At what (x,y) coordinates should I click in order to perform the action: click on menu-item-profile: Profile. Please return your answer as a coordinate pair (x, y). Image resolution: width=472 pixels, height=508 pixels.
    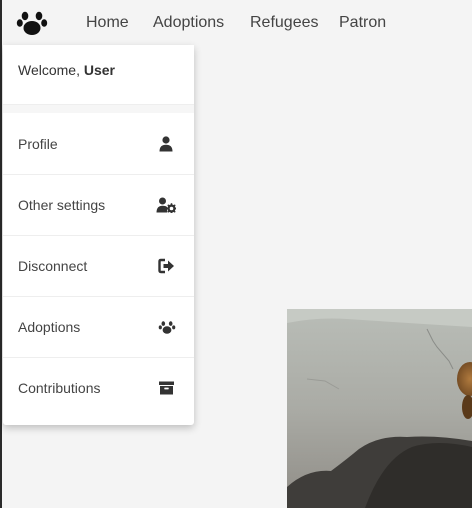
    Looking at the image, I should click on (98, 145).